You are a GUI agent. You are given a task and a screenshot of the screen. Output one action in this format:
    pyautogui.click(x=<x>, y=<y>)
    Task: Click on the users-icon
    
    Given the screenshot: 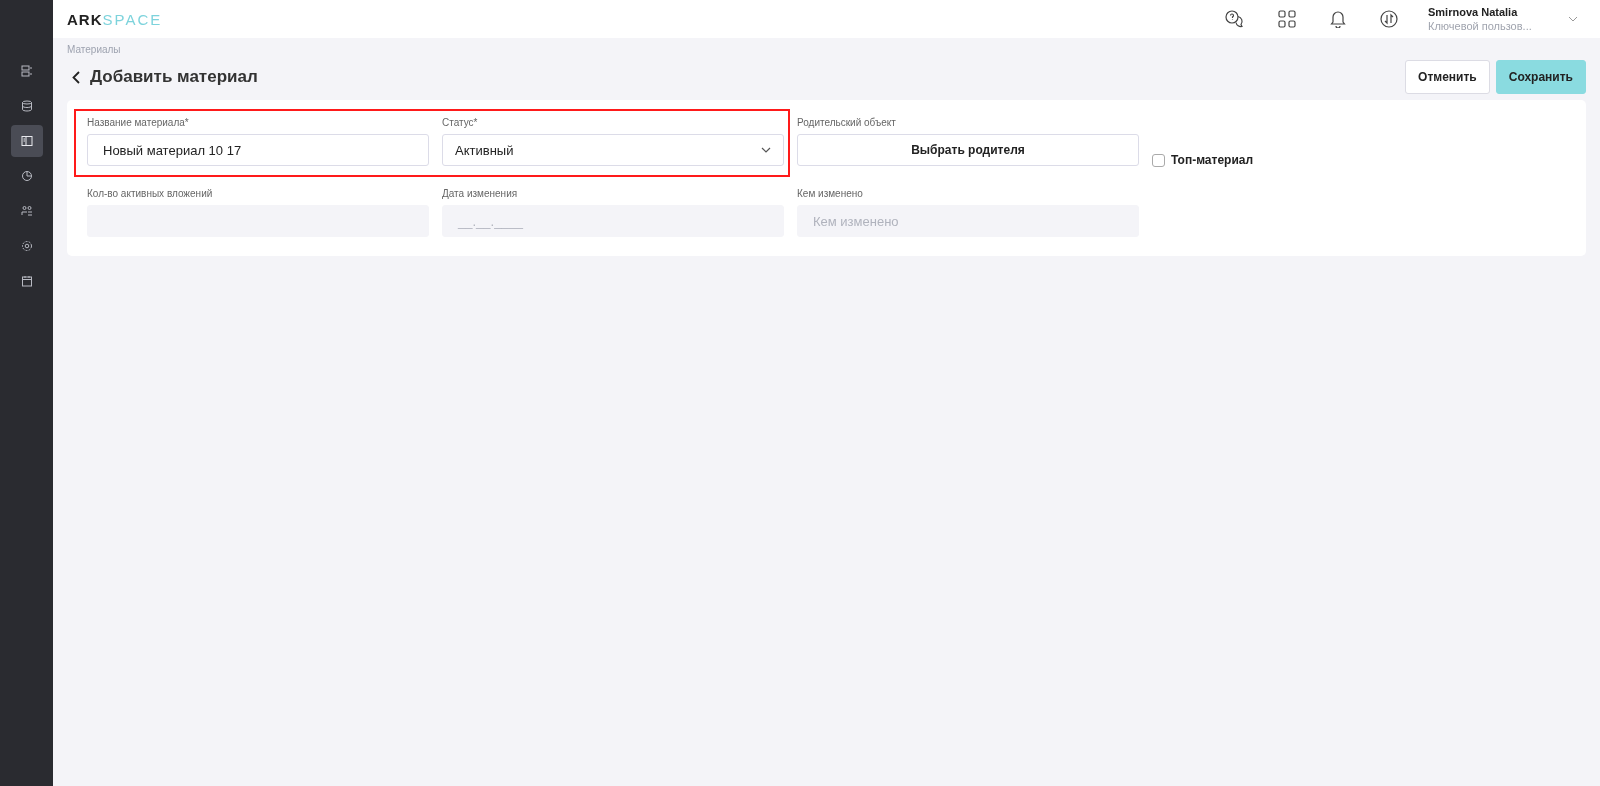 What is the action you would take?
    pyautogui.click(x=26, y=211)
    